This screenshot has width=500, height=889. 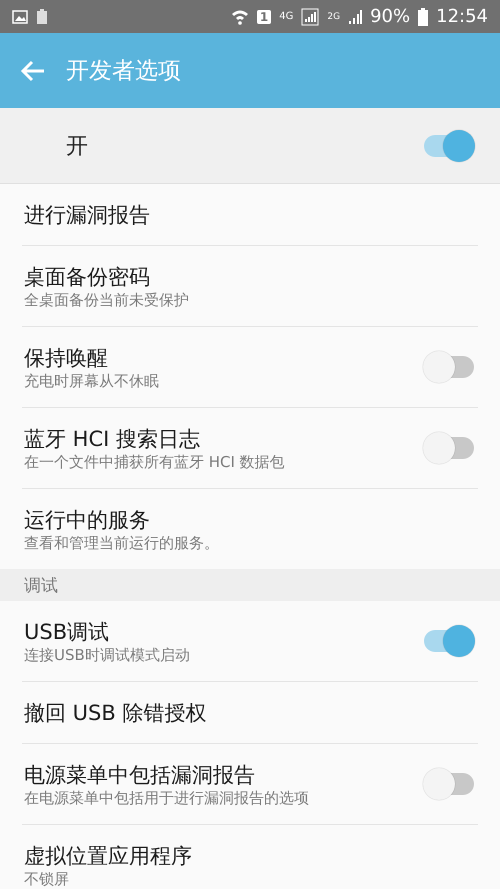 What do you see at coordinates (33, 71) in the screenshot?
I see `back-arrow-icon` at bounding box center [33, 71].